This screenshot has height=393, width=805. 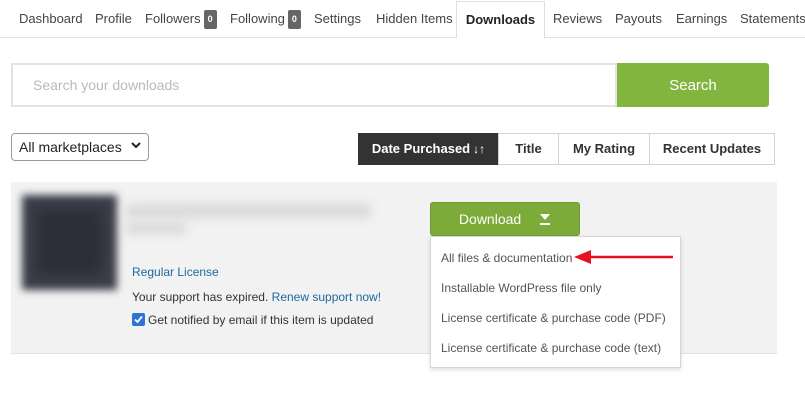 I want to click on tab-label: Payouts, so click(x=638, y=18).